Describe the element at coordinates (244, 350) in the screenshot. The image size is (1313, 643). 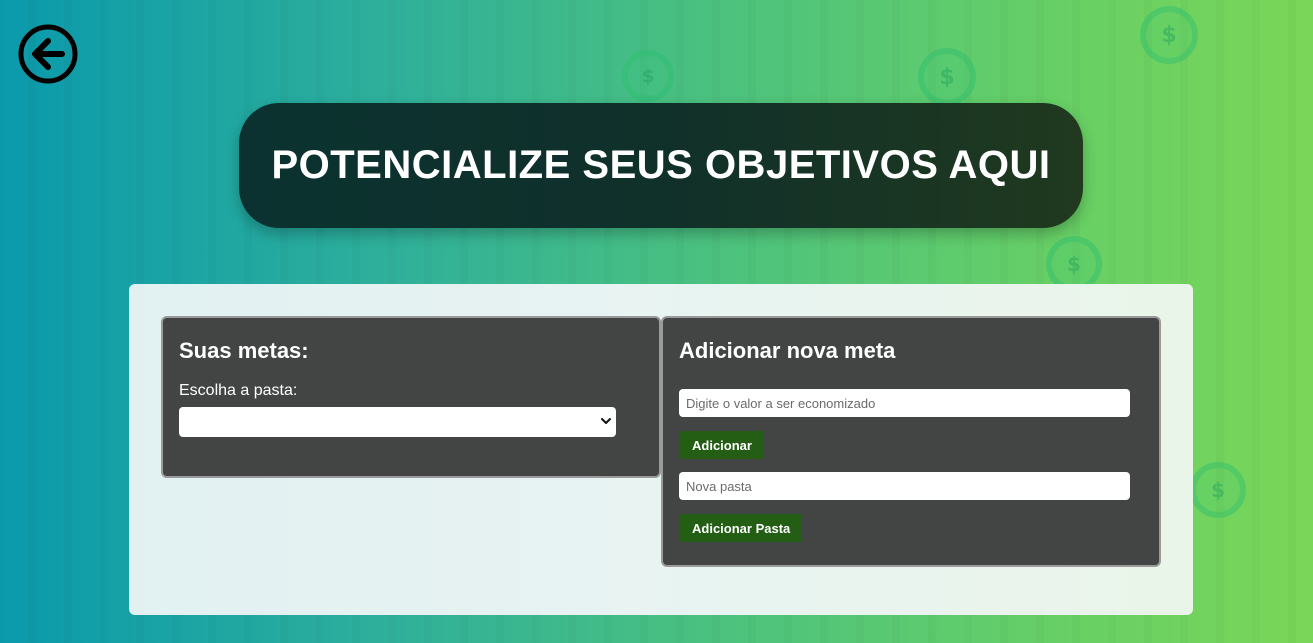
I see `goals-panel-title: Suas metas:` at that location.